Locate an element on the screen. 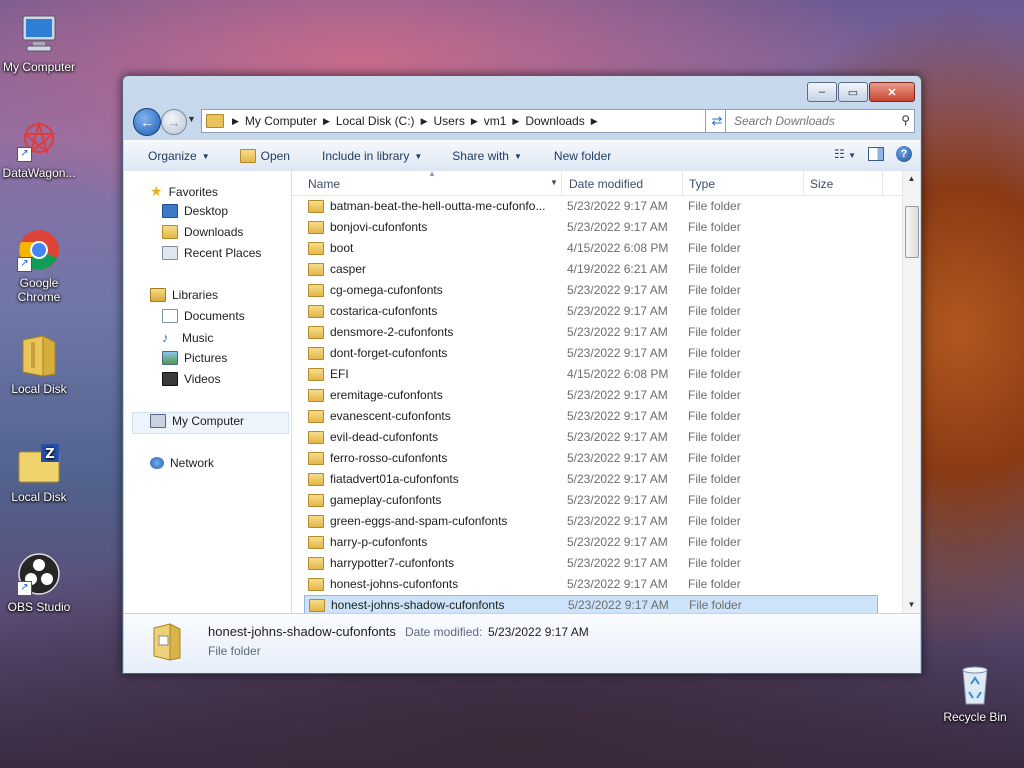 The height and width of the screenshot is (768, 1024). recent-pages-dropdown: ▼ is located at coordinates (191, 119).